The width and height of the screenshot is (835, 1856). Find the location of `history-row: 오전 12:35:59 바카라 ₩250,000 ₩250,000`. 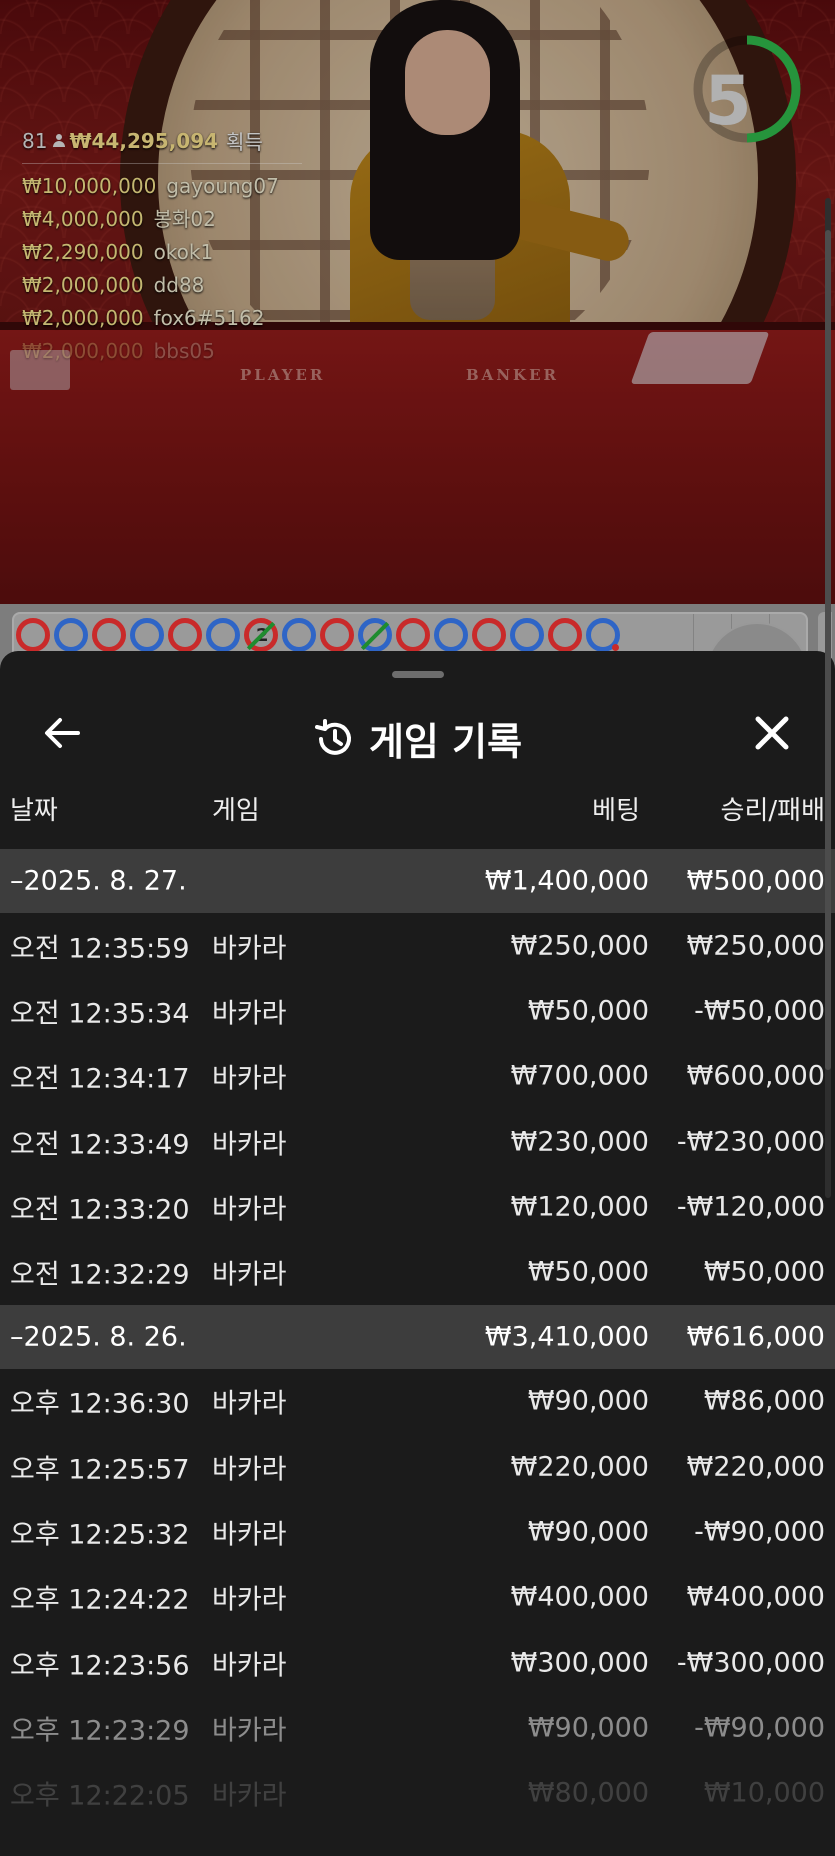

history-row: 오전 12:35:59 바카라 ₩250,000 ₩250,000 is located at coordinates (417, 945).